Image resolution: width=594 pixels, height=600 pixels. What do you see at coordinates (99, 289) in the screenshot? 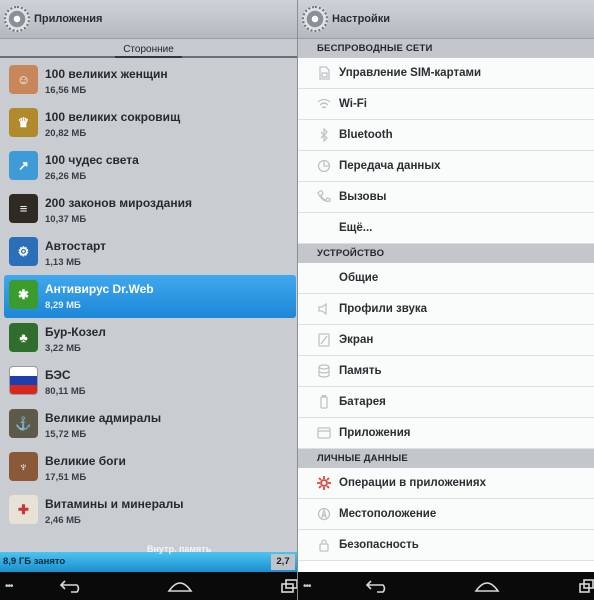
I see `app-name: Антивирус Dr.Web` at bounding box center [99, 289].